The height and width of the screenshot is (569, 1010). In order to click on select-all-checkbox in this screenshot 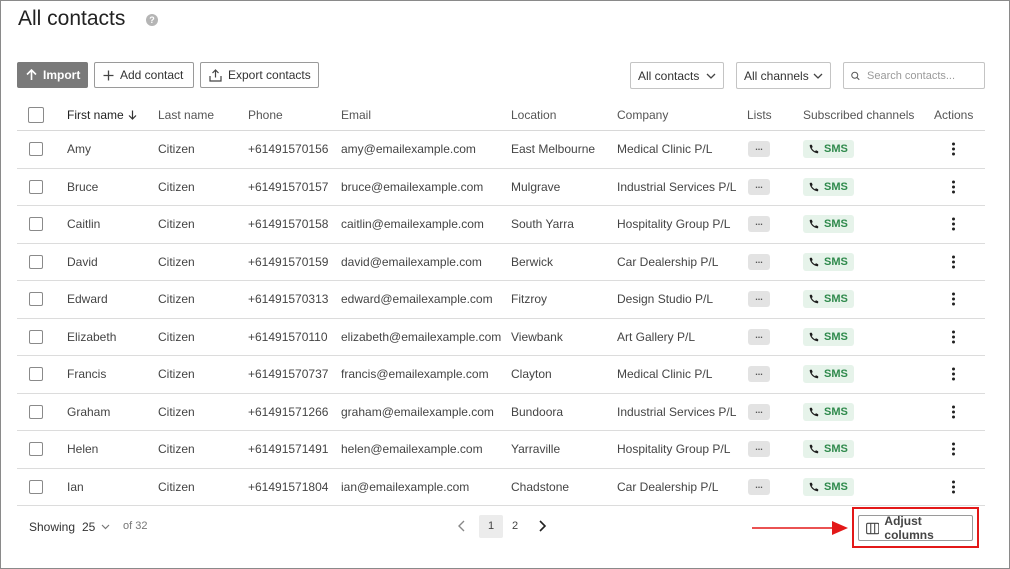, I will do `click(36, 115)`.